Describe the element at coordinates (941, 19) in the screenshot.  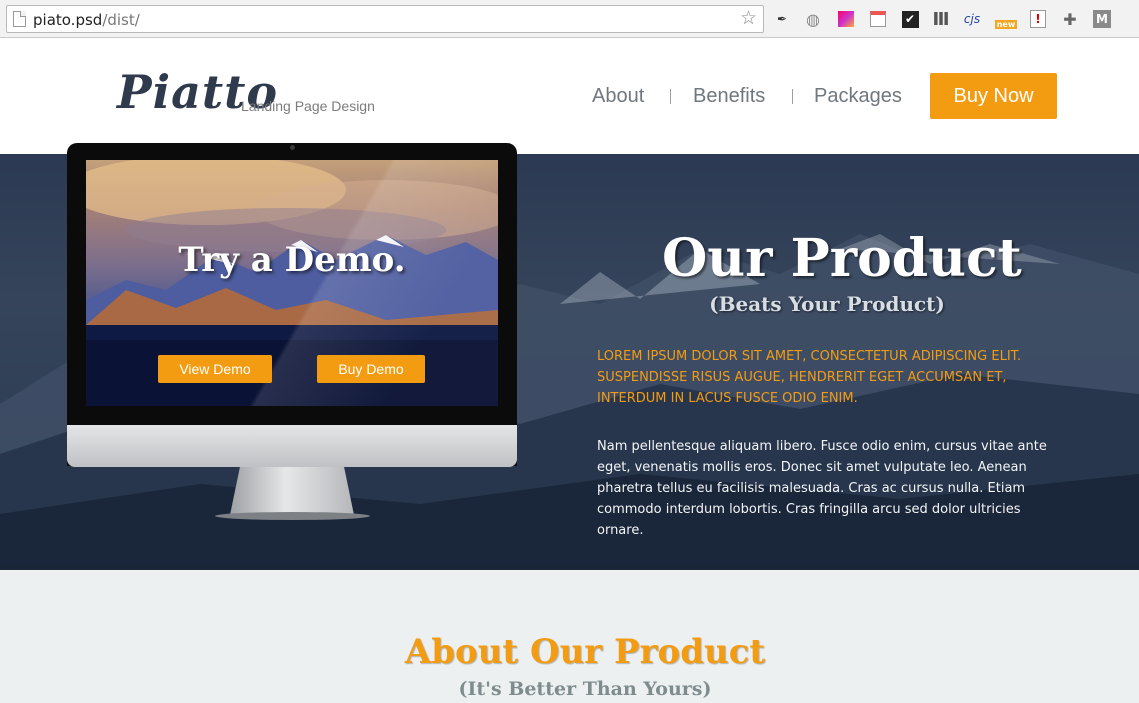
I see `bars-icon: Ⅲ` at that location.